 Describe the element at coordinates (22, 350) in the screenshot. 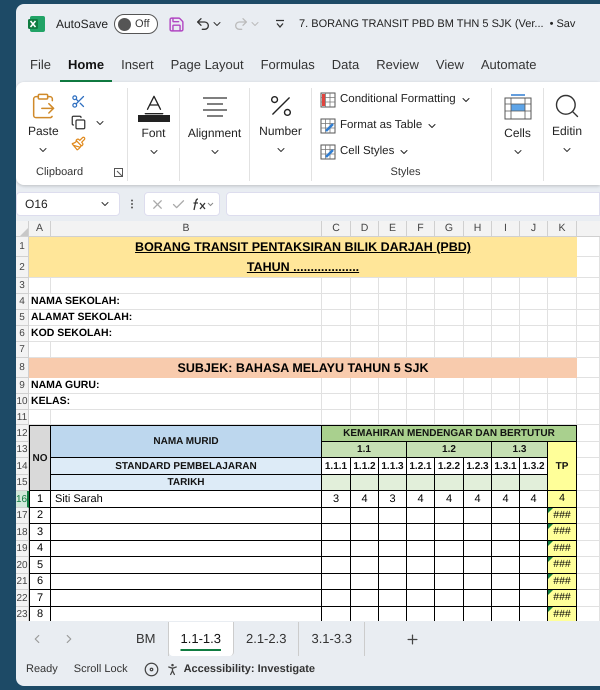

I see `row-header: 7` at that location.